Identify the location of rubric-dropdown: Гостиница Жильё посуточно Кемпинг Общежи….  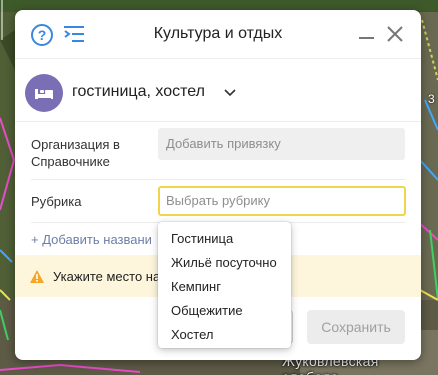
(224, 285).